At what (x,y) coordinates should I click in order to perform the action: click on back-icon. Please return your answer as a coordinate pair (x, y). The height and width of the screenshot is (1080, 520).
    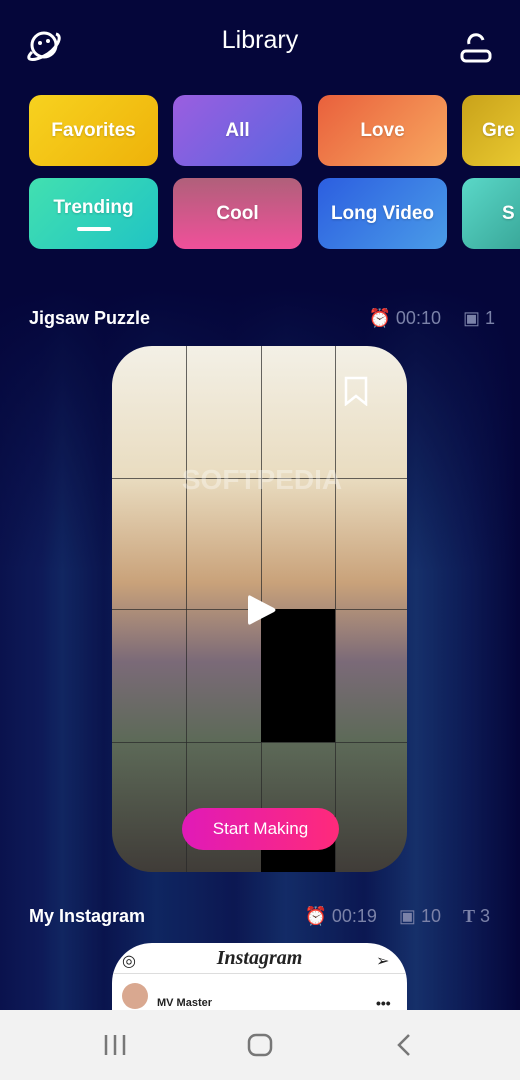
    Looking at the image, I should click on (404, 1045).